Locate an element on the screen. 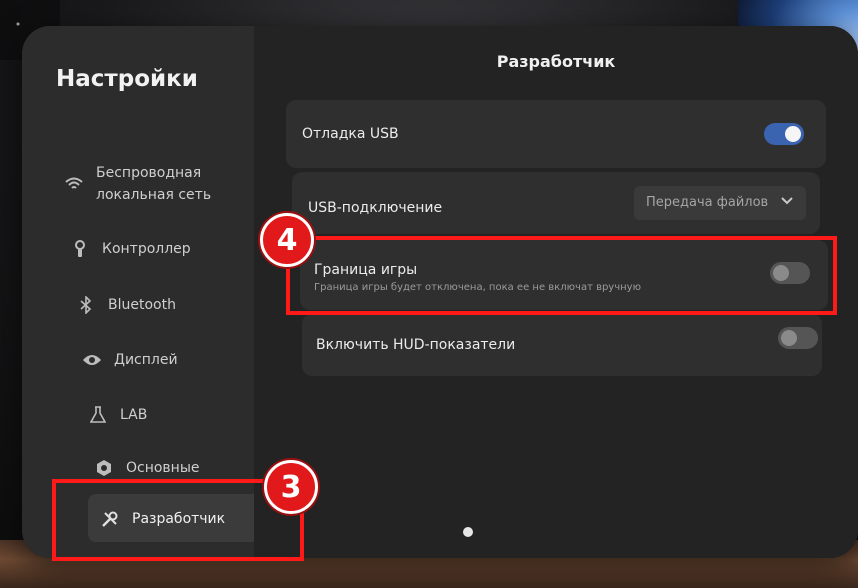  sidebar-item-label: LAB is located at coordinates (134, 415).